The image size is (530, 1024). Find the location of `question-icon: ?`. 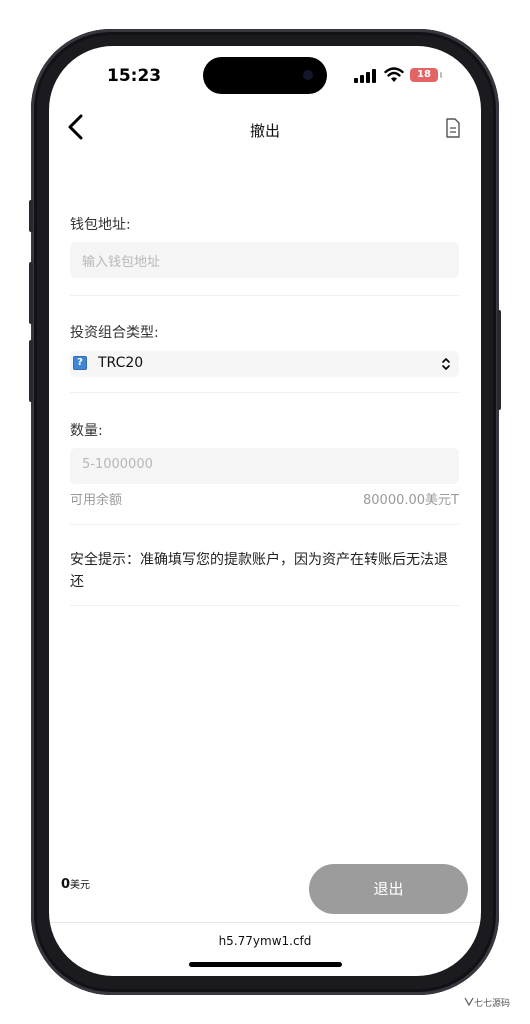

question-icon: ? is located at coordinates (80, 363).